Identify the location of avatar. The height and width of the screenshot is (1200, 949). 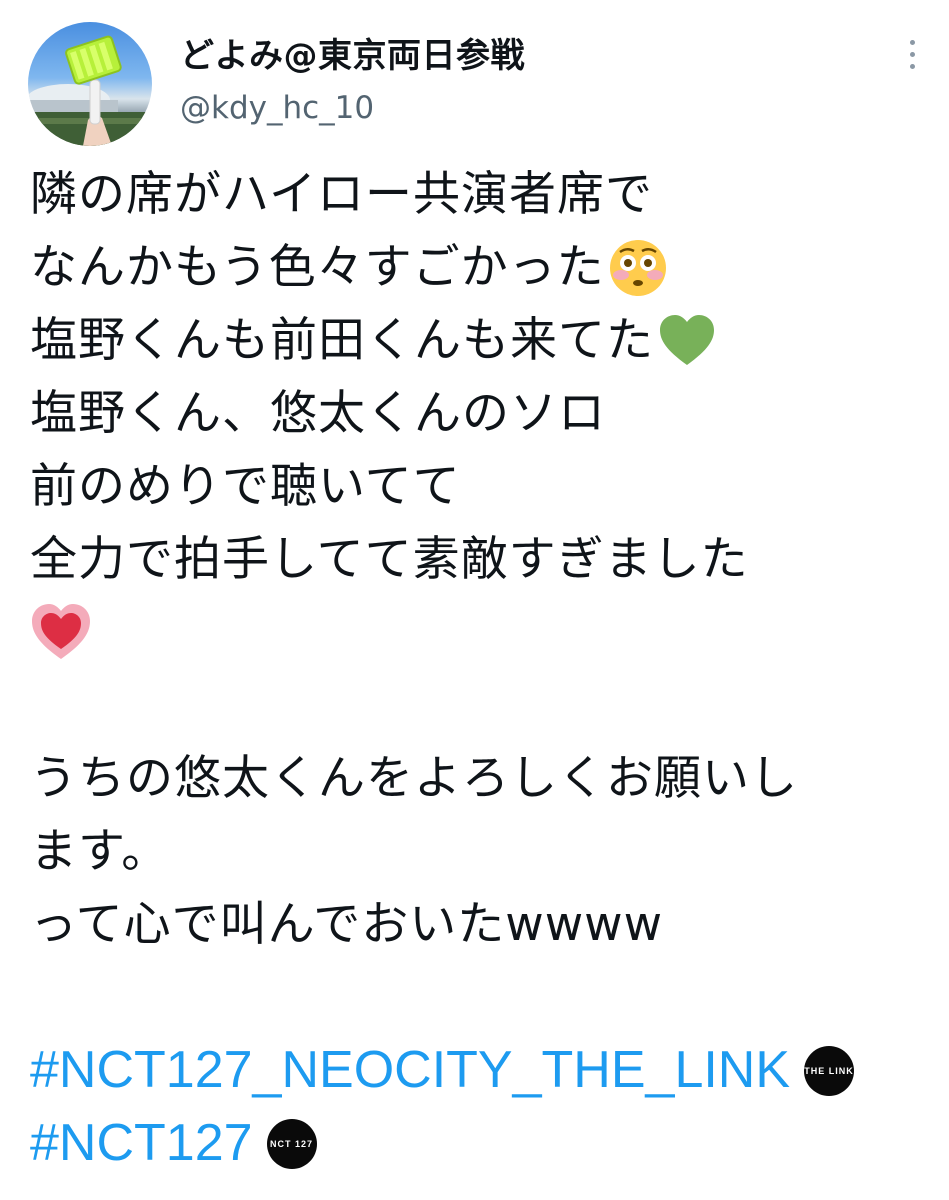
(90, 84).